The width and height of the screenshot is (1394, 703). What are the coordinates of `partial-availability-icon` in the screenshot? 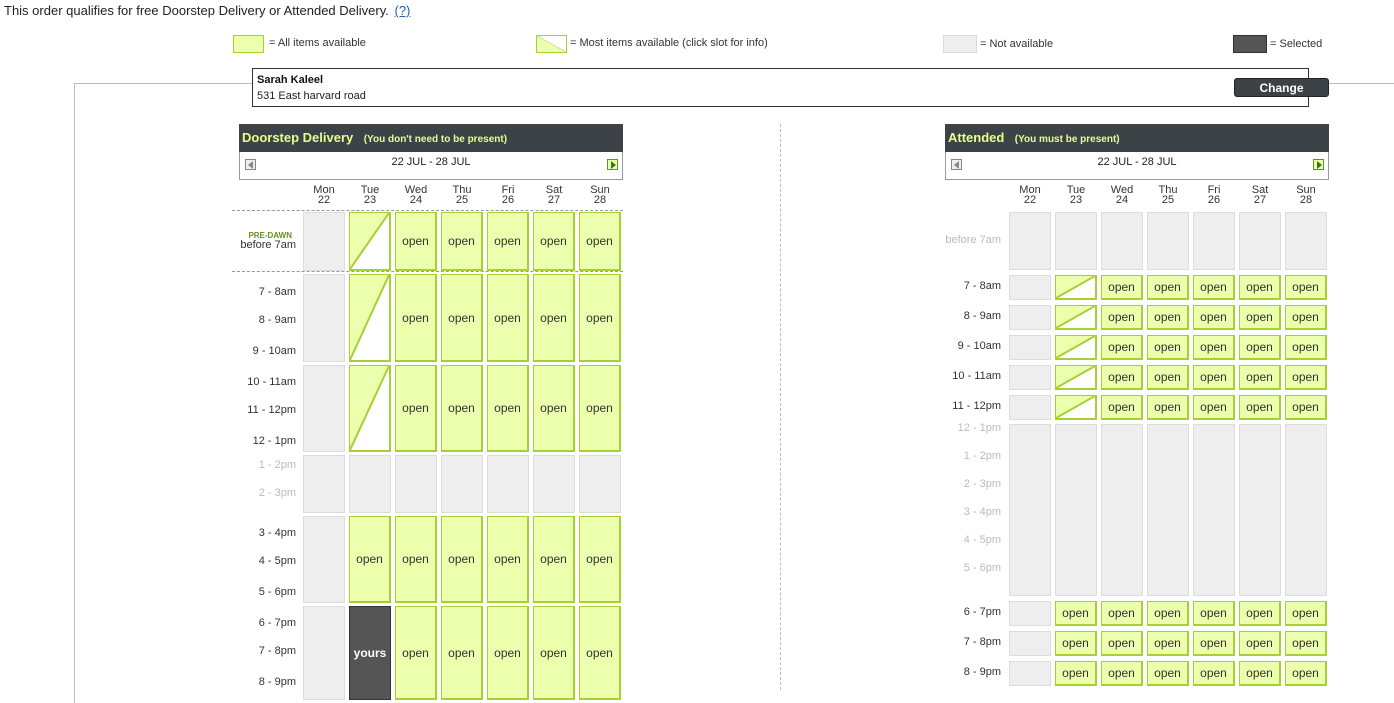 It's located at (1075, 377).